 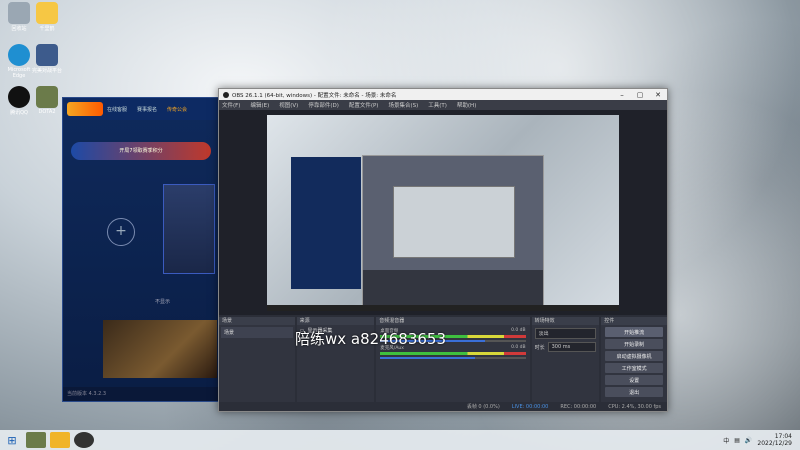 I want to click on platform-icon, so click(x=47, y=55).